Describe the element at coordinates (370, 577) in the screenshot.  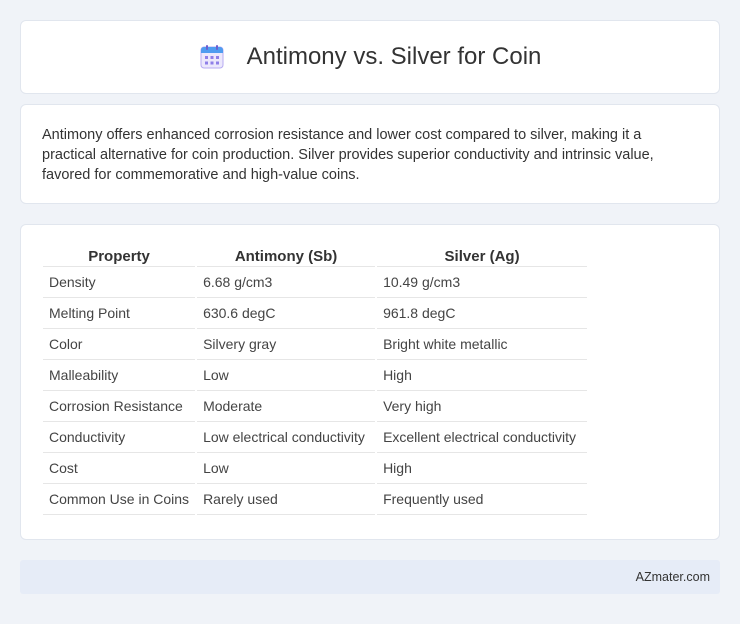
I see `footer-bar: AZmater.com` at that location.